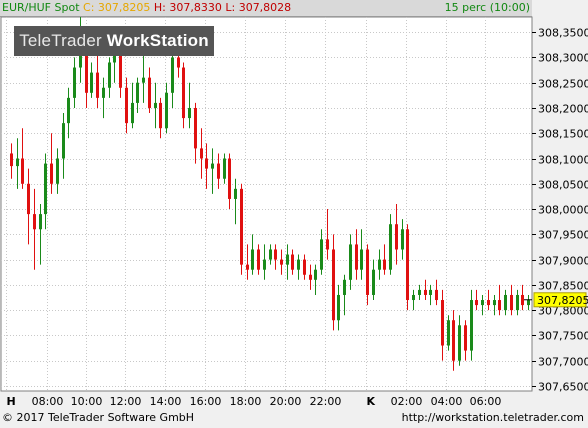 The image size is (588, 428). Describe the element at coordinates (487, 7) in the screenshot. I see `period-label: 15 perc (10:00)` at that location.